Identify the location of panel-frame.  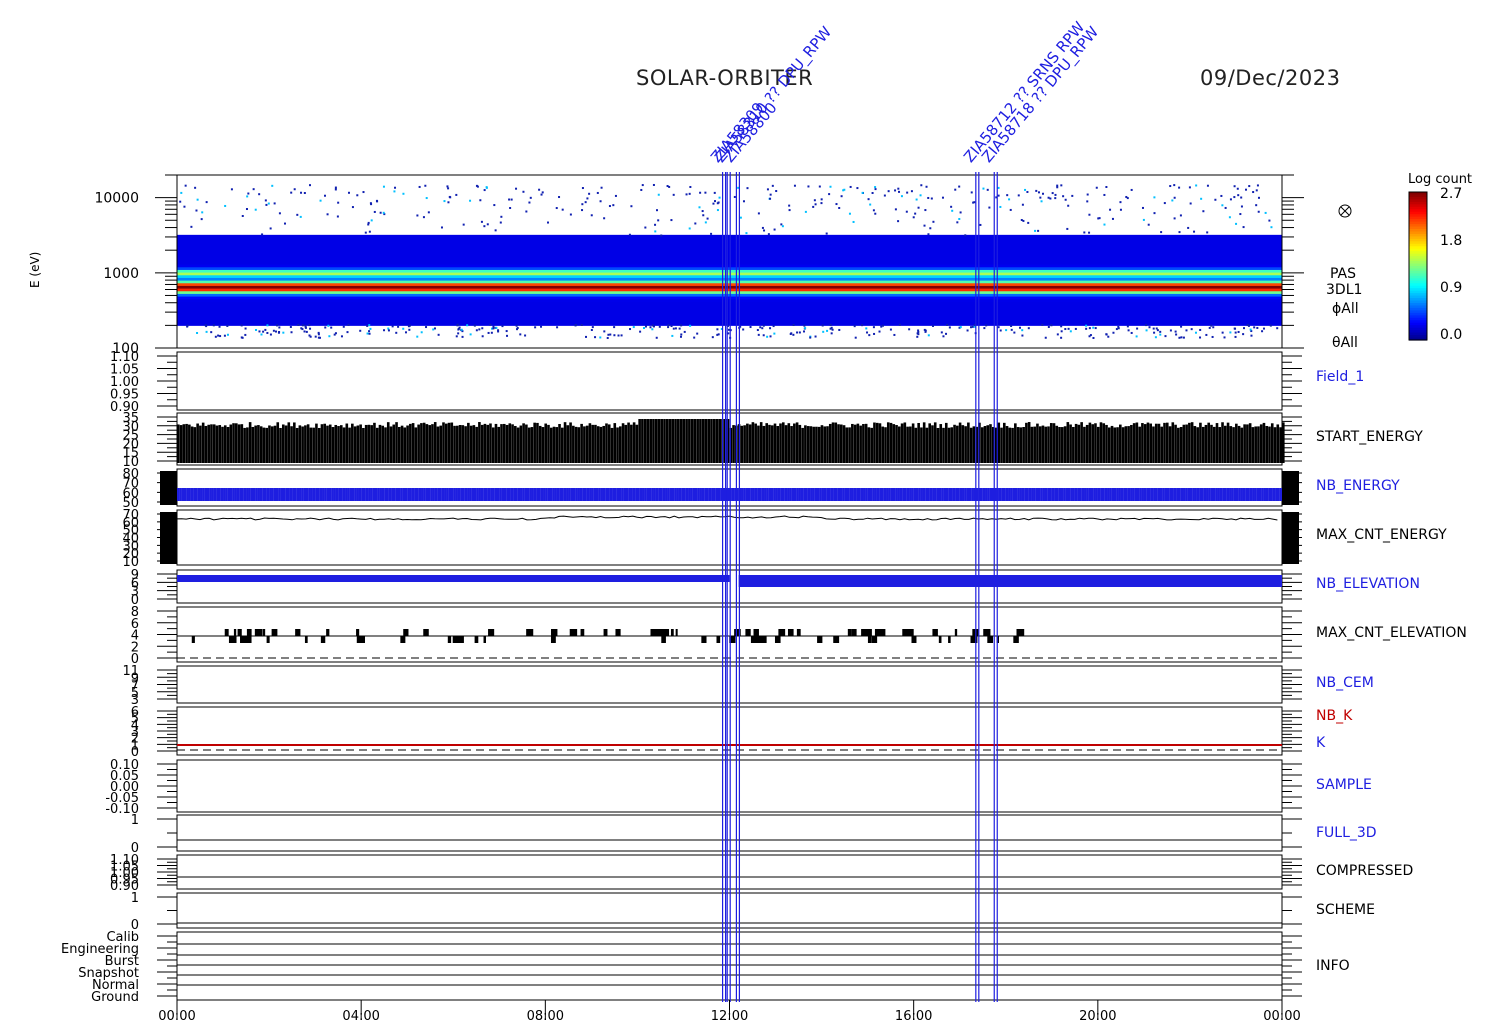
(729, 684).